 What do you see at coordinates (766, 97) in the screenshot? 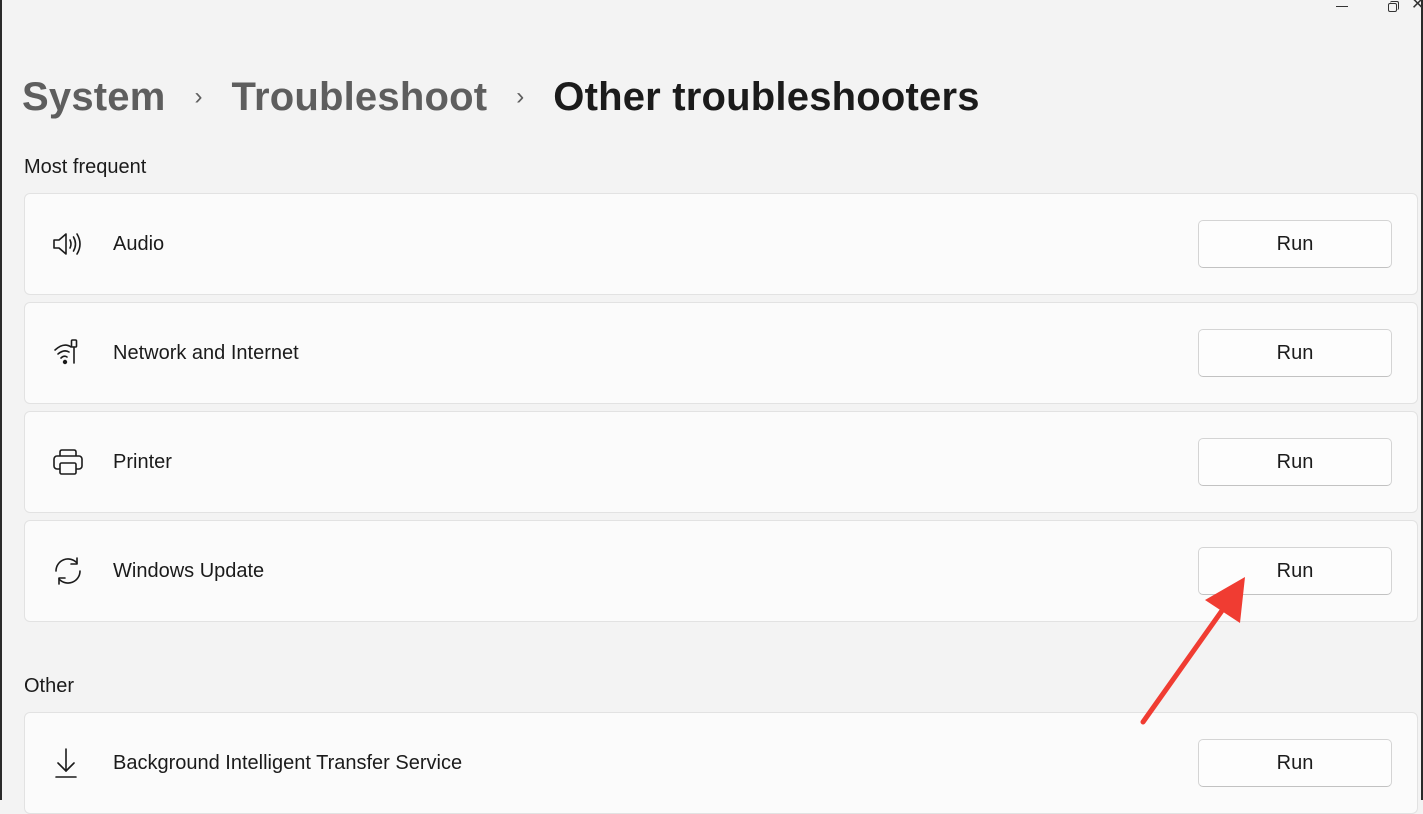
I see `page-title: Other troubleshooters` at bounding box center [766, 97].